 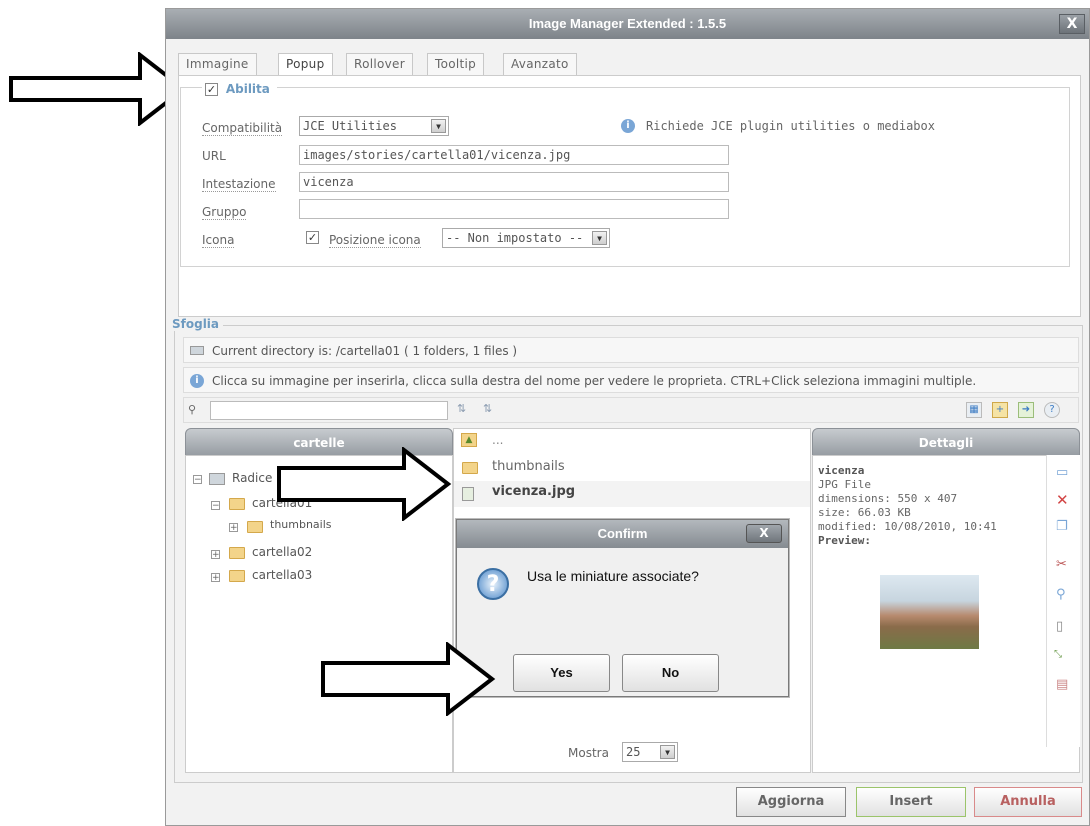 I want to click on confirm-titlebar: Confirm, so click(x=622, y=534).